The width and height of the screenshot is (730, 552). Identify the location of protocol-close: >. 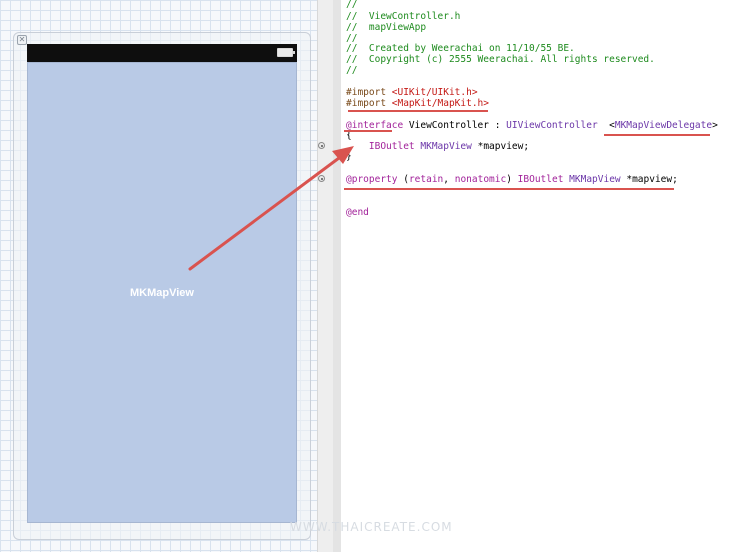
(715, 125).